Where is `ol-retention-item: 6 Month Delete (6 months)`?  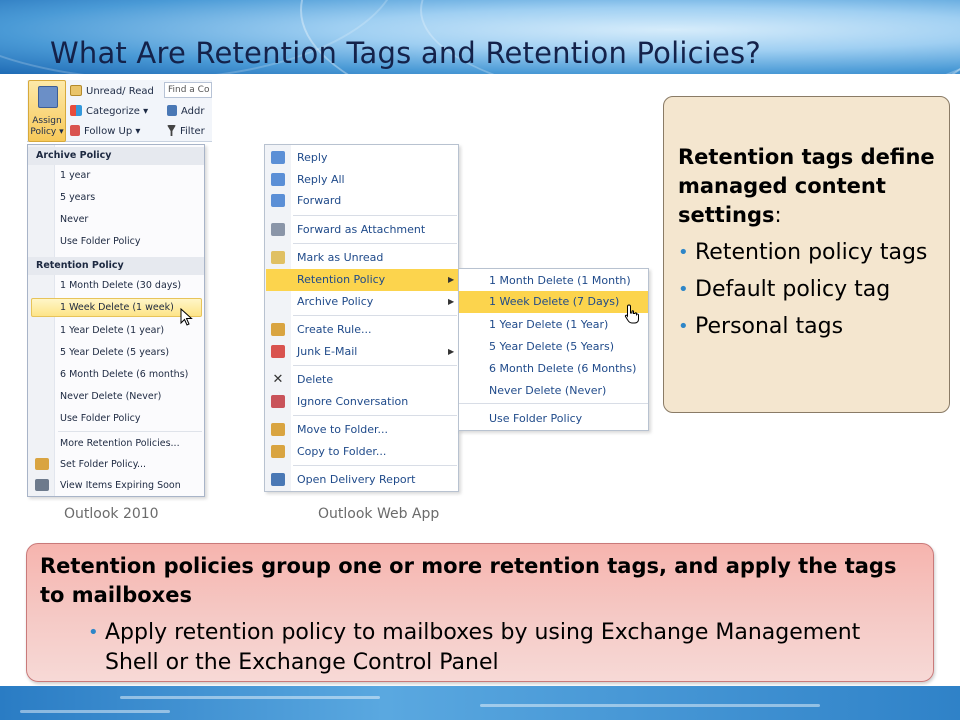 ol-retention-item: 6 Month Delete (6 months) is located at coordinates (124, 374).